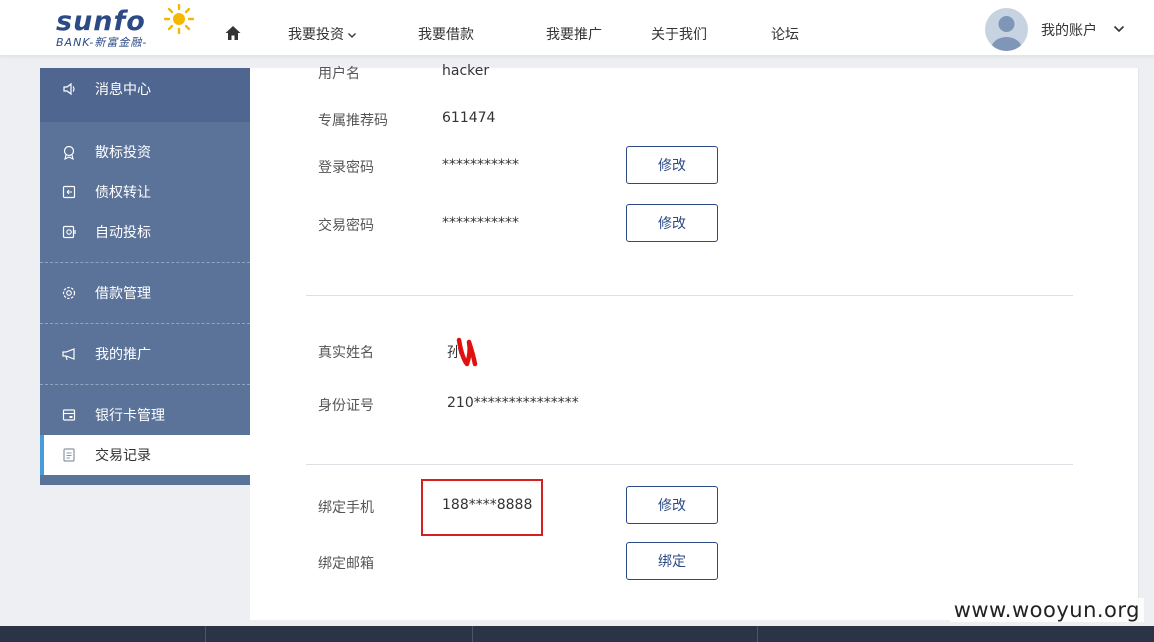  What do you see at coordinates (179, 19) in the screenshot?
I see `sun-icon` at bounding box center [179, 19].